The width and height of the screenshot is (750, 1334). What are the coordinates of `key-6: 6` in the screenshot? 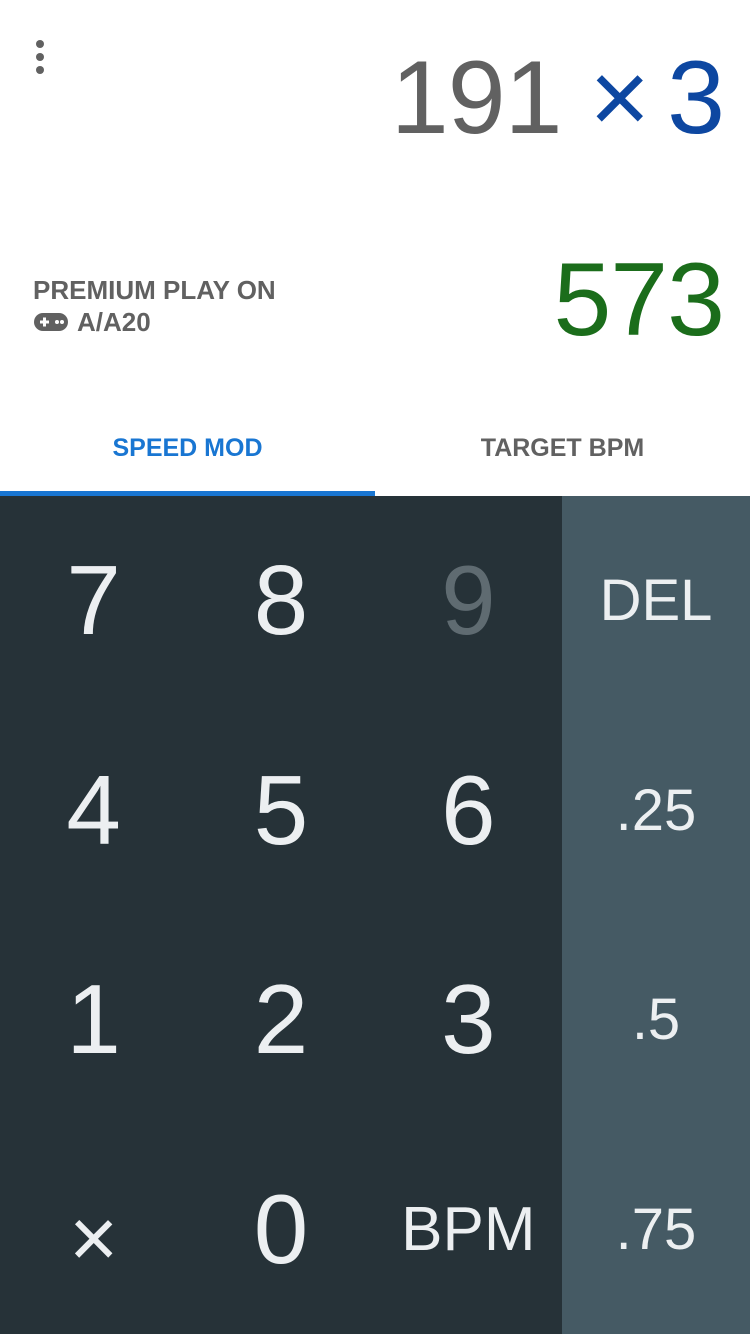 It's located at (468, 811).